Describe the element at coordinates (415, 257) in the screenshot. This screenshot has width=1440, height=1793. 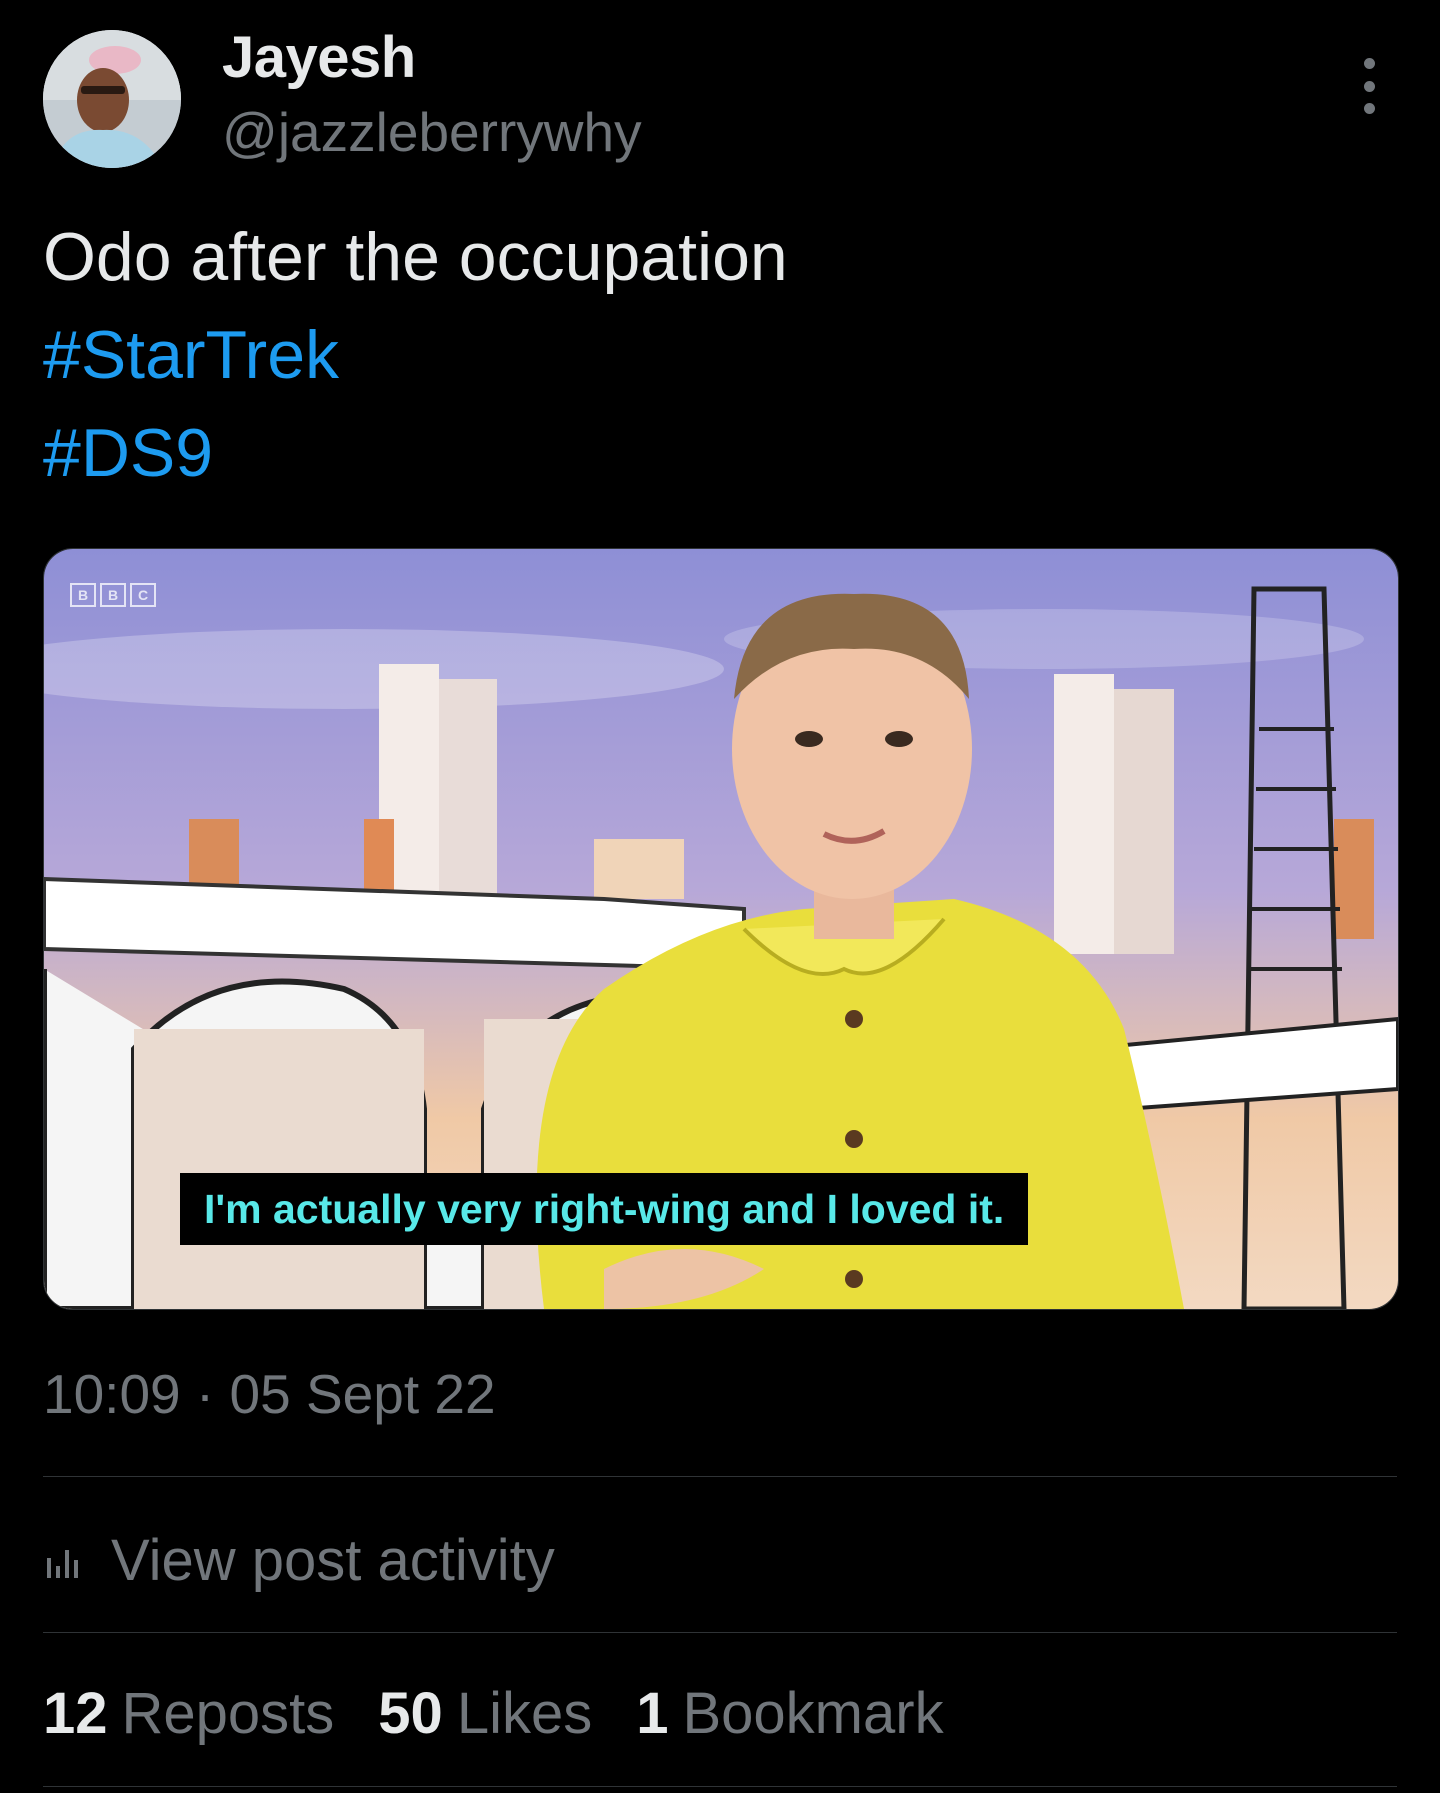
I see `post-body: Odo after the occupation` at that location.